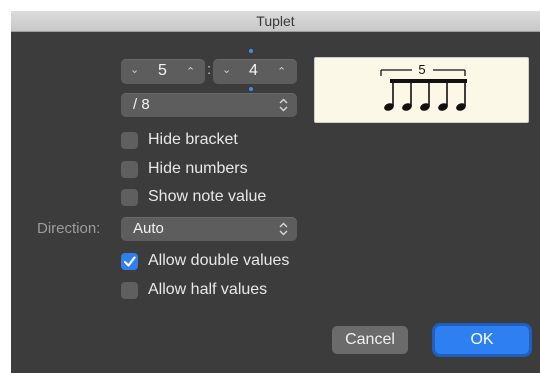 The image size is (540, 373). I want to click on hide-numbers-checkbox, so click(129, 169).